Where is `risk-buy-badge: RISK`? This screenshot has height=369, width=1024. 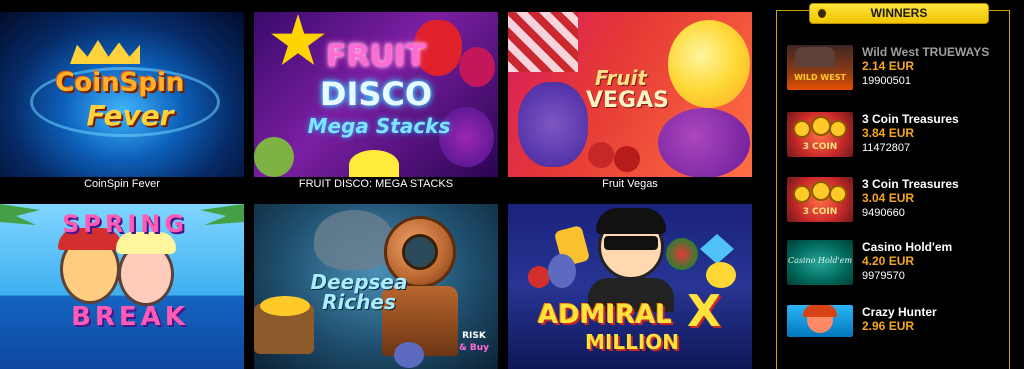
risk-buy-badge: RISK is located at coordinates (474, 336).